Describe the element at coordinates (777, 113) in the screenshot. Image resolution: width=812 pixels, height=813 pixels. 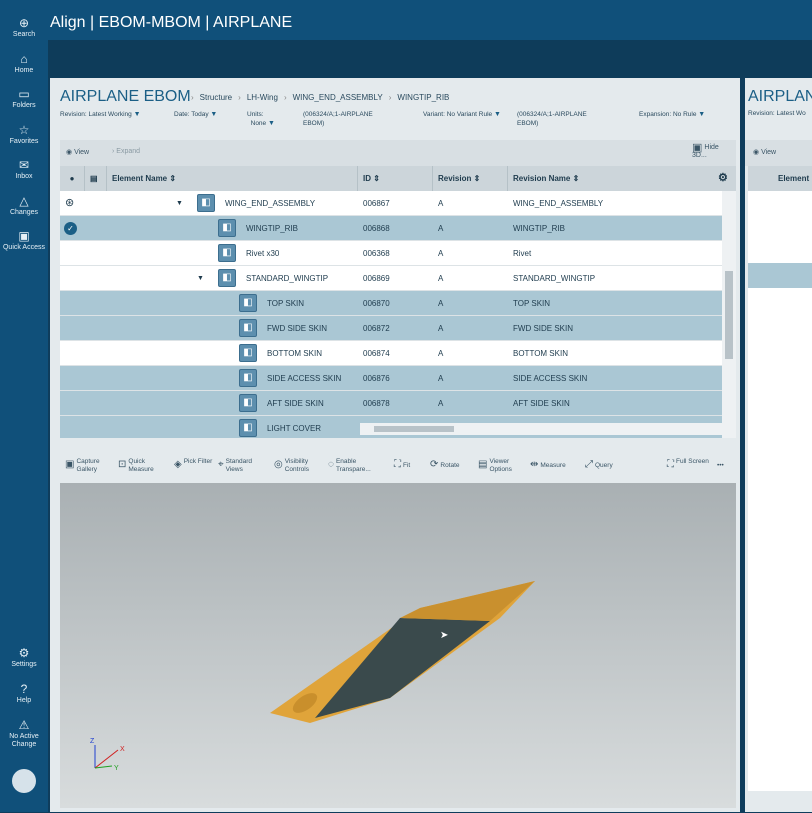
I see `revision-filter: Revision: Latest Wo` at that location.